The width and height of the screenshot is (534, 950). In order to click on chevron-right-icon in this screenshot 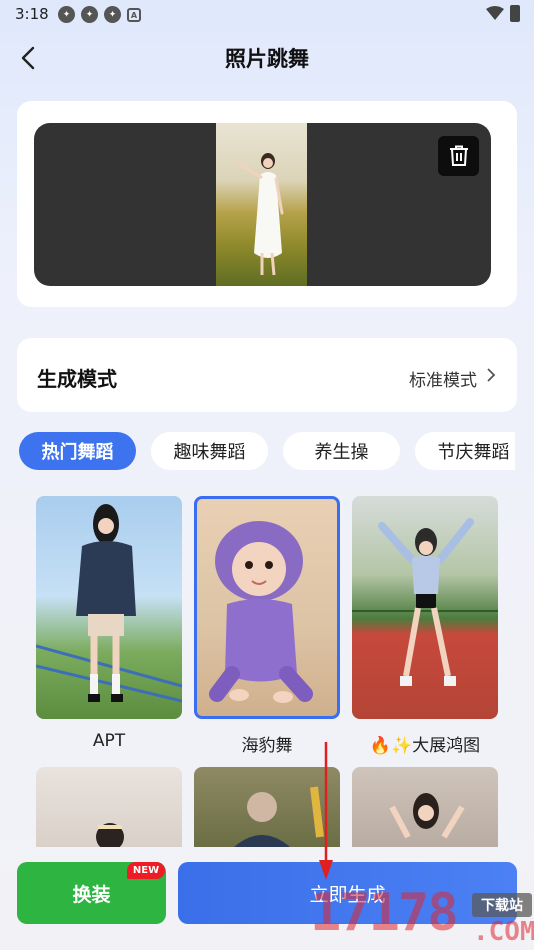, I will do `click(491, 375)`.